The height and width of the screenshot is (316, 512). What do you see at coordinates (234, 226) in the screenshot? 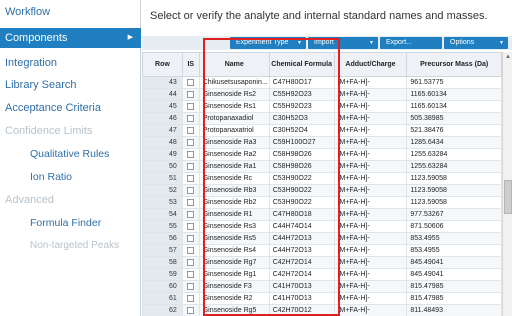
I see `name-cell: Ginsenoside Rs3` at bounding box center [234, 226].